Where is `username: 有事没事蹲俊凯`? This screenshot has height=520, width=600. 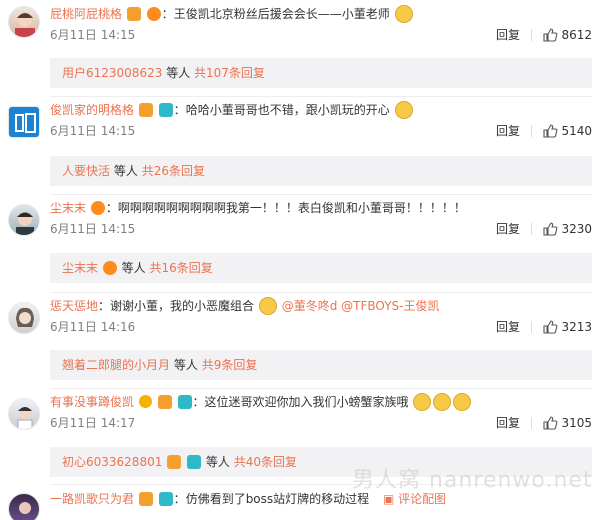 username: 有事没事蹲俊凯 is located at coordinates (92, 402).